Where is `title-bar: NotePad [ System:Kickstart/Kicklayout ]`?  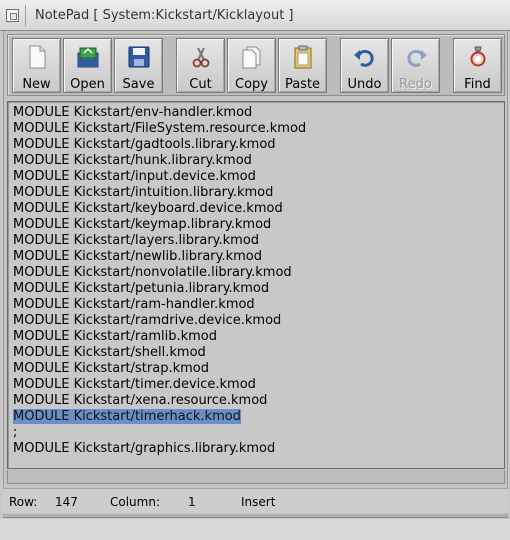
title-bar: NotePad [ System:Kickstart/Kicklayout ] is located at coordinates (255, 15).